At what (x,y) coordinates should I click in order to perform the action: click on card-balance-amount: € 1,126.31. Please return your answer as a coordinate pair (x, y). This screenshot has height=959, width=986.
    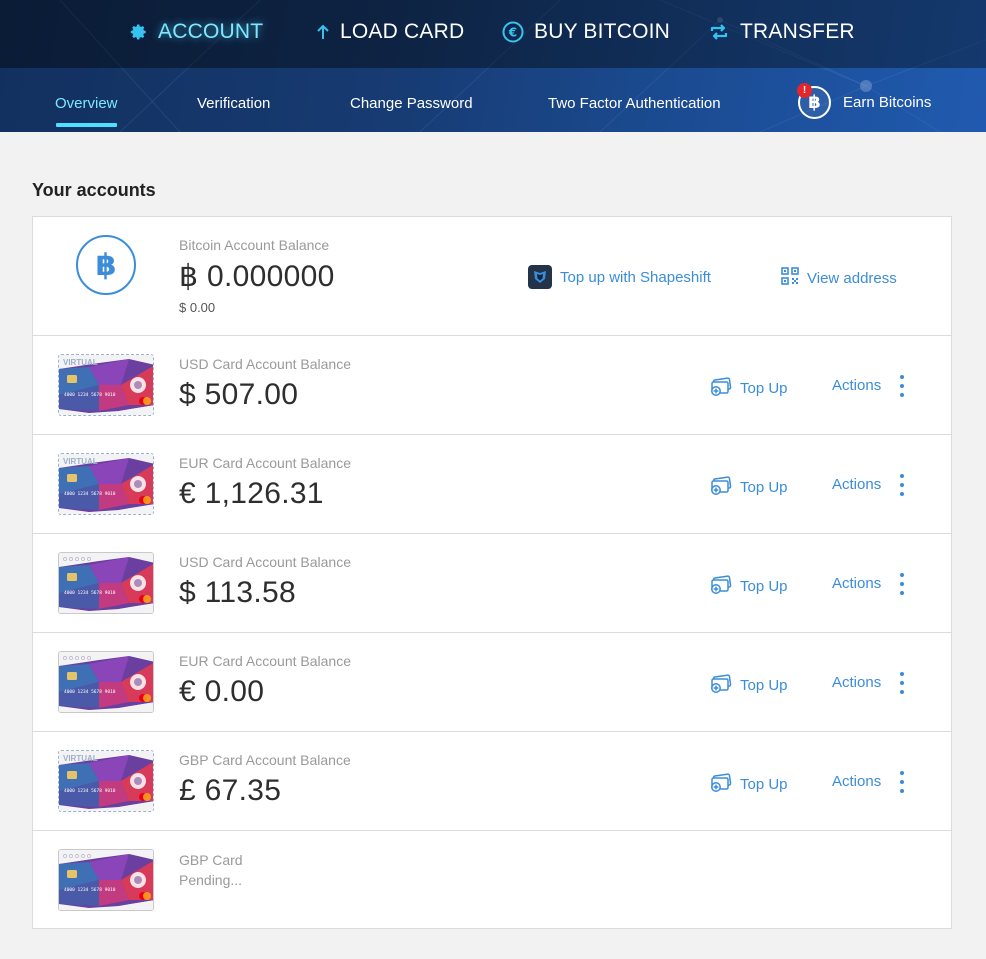
    Looking at the image, I should click on (251, 493).